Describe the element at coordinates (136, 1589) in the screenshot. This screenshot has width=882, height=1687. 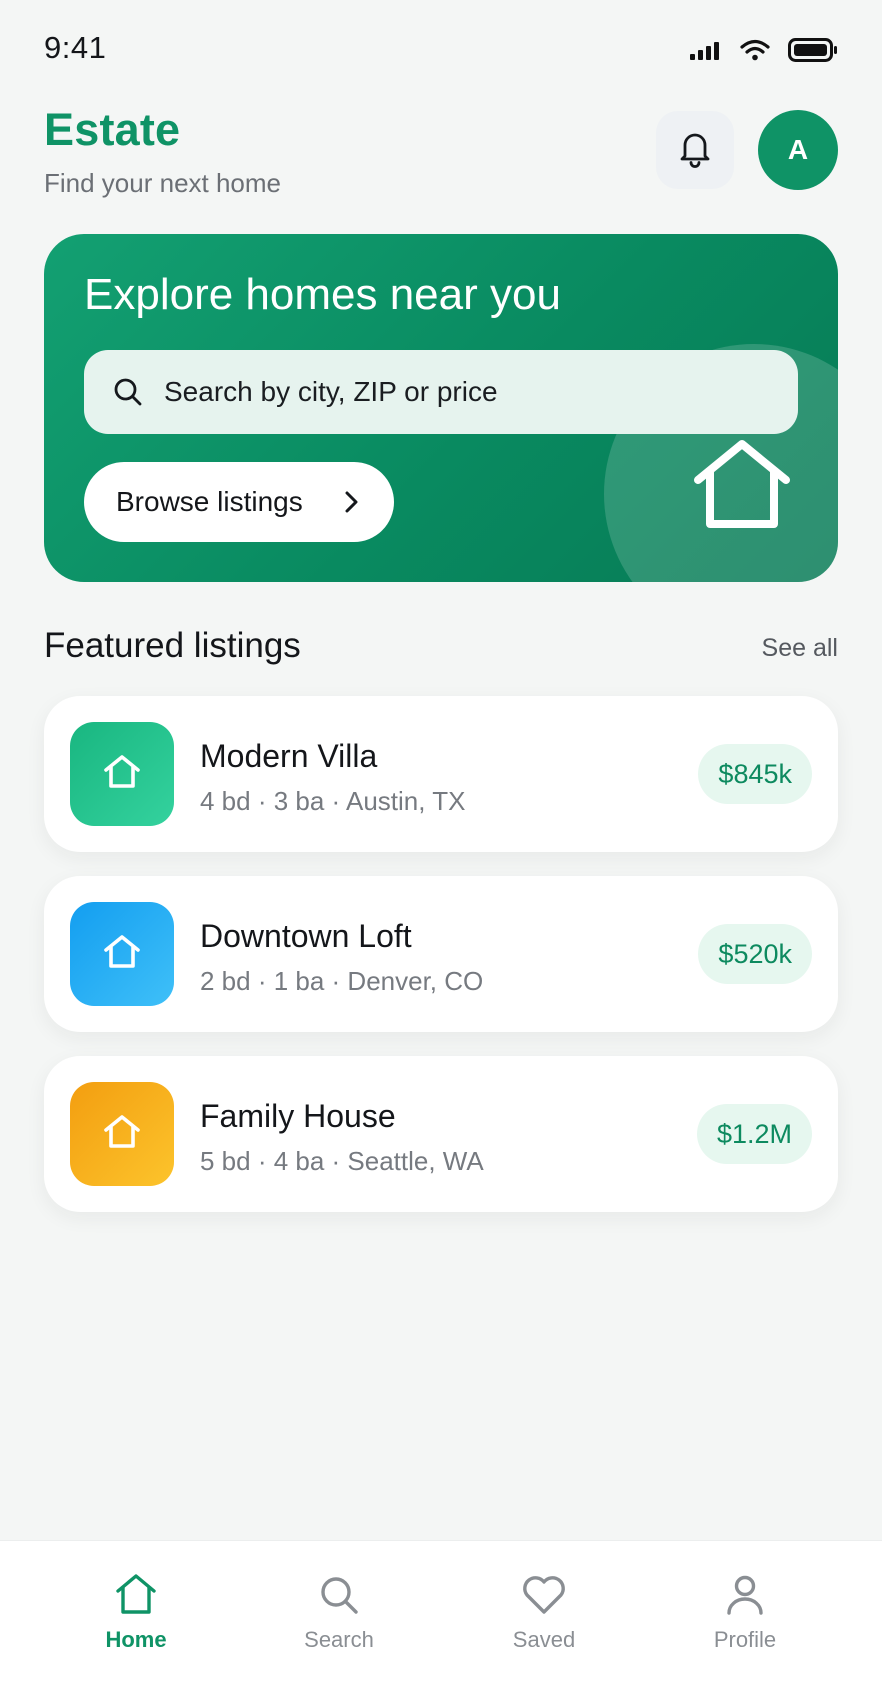
I see `home-icon` at that location.